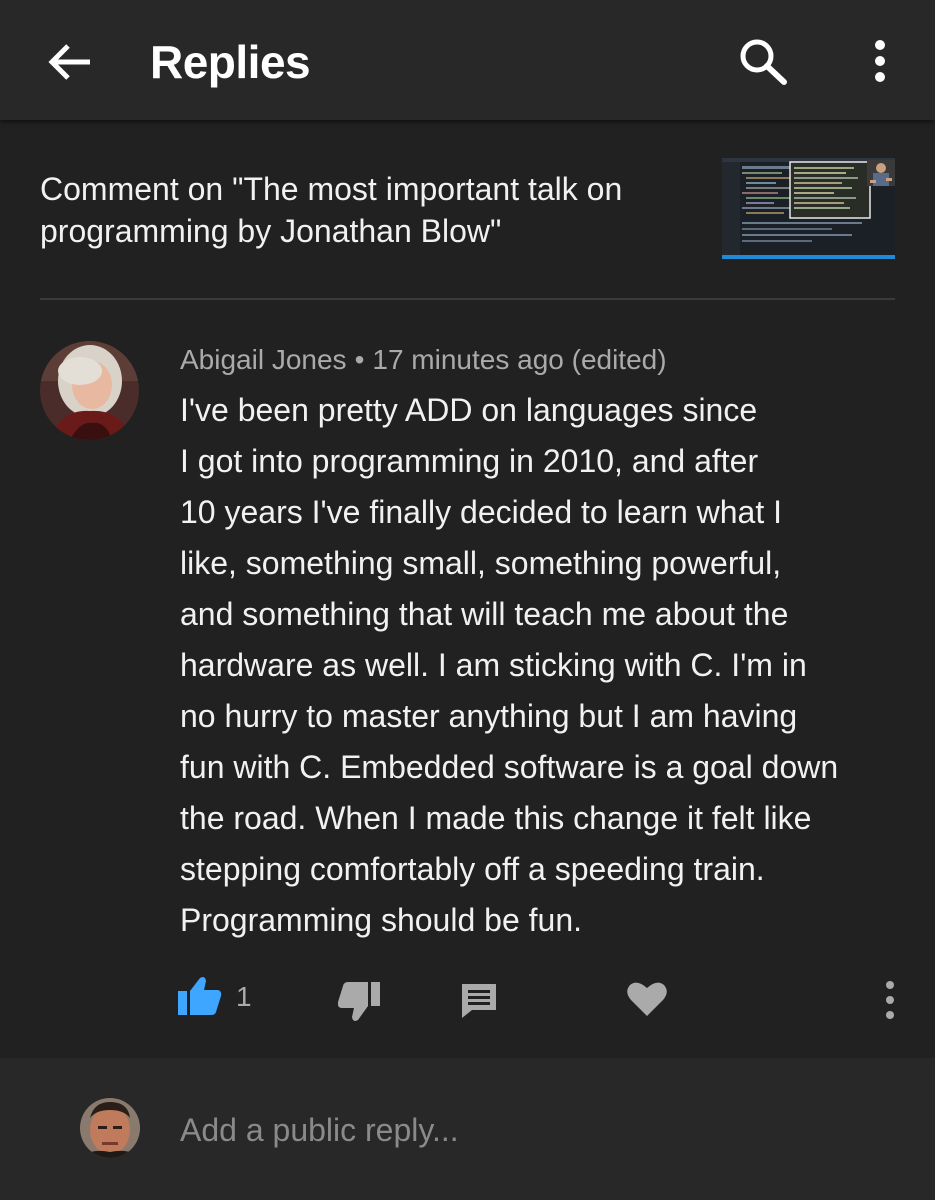 This screenshot has height=1200, width=935. I want to click on context-title-line: Comment on "The most important talk on, so click(331, 189).